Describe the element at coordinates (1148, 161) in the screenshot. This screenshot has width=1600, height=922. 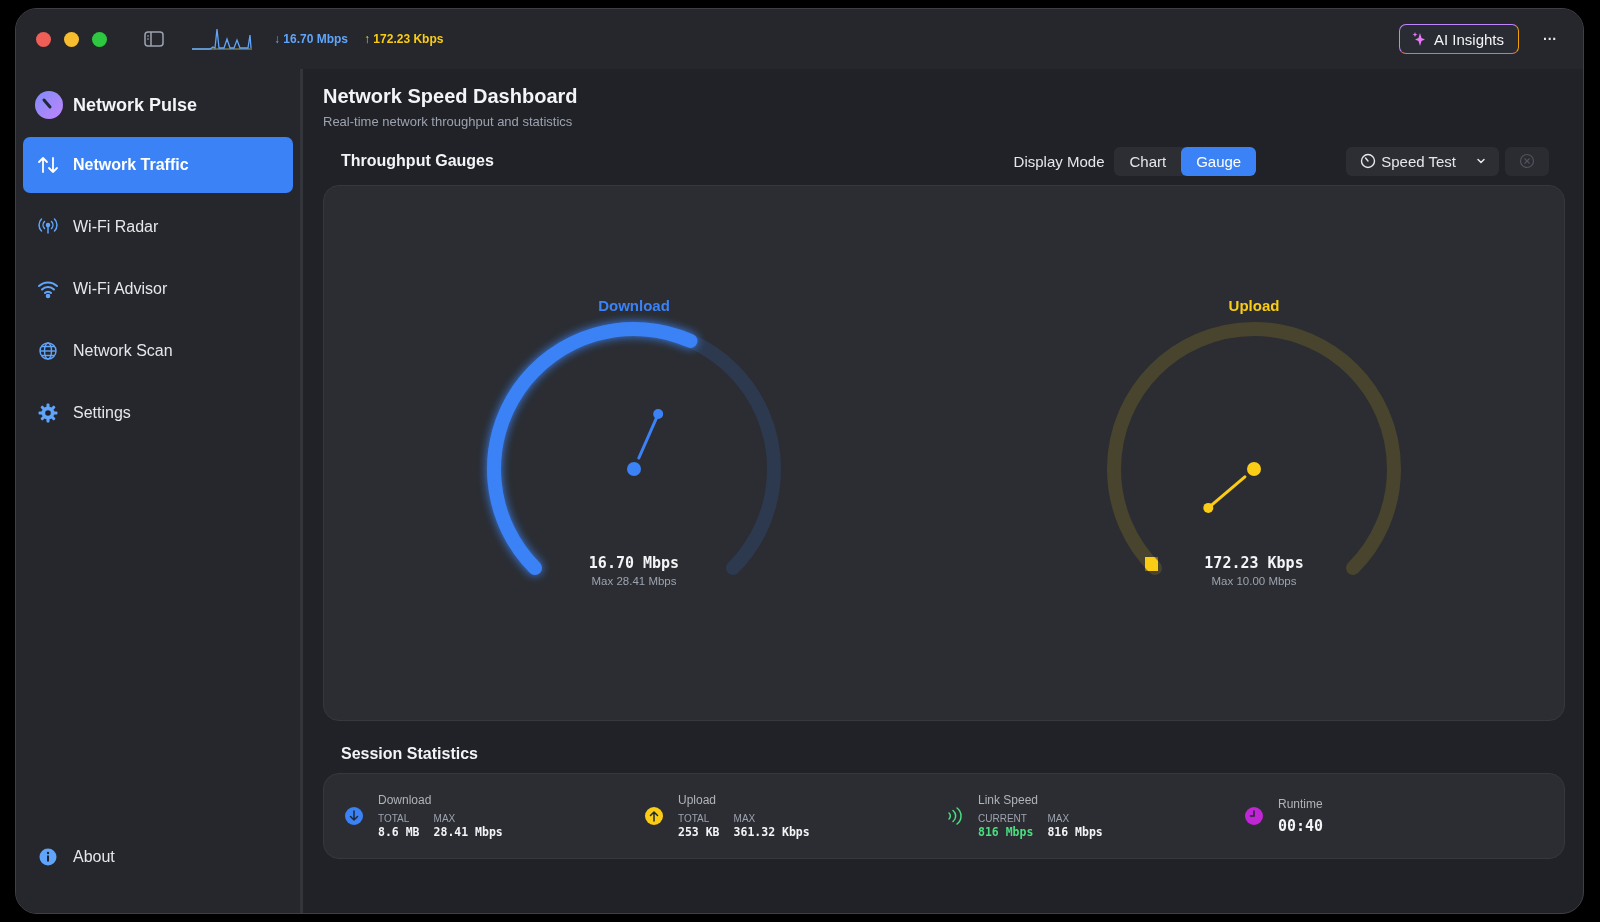
I see `segment-button: Chart` at that location.